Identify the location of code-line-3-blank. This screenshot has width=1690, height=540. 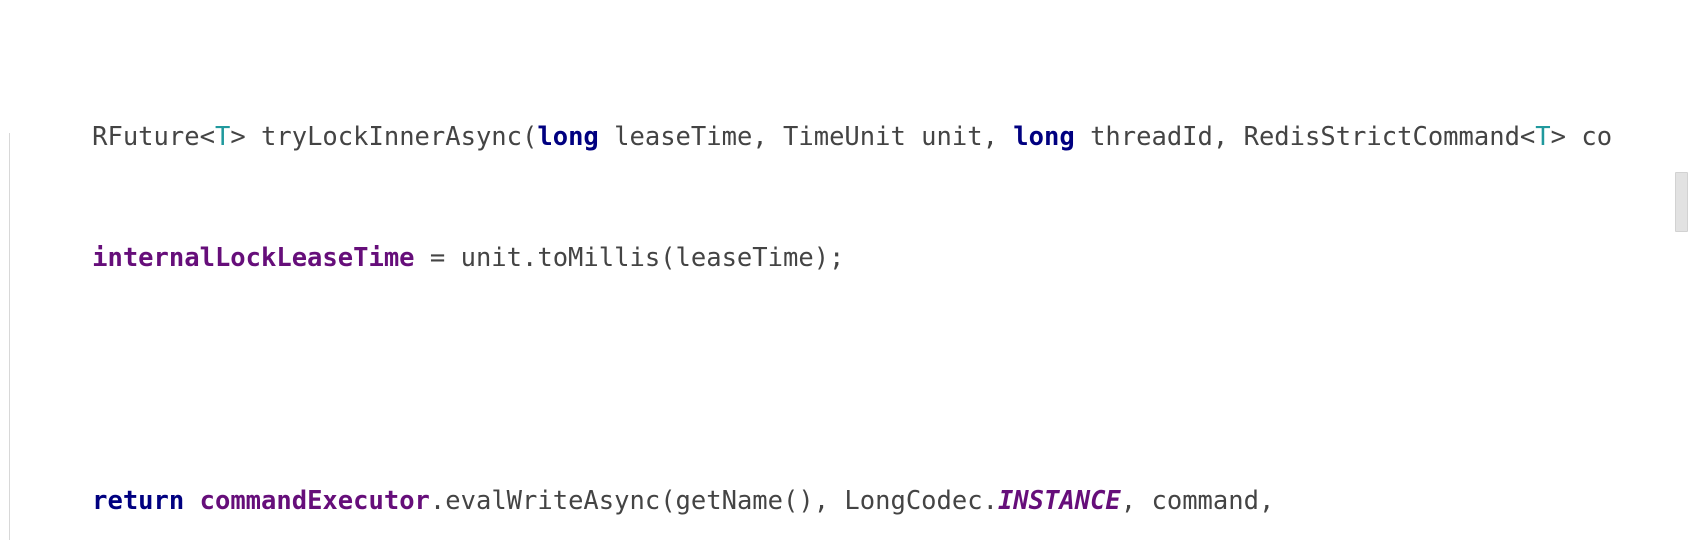
(845, 349).